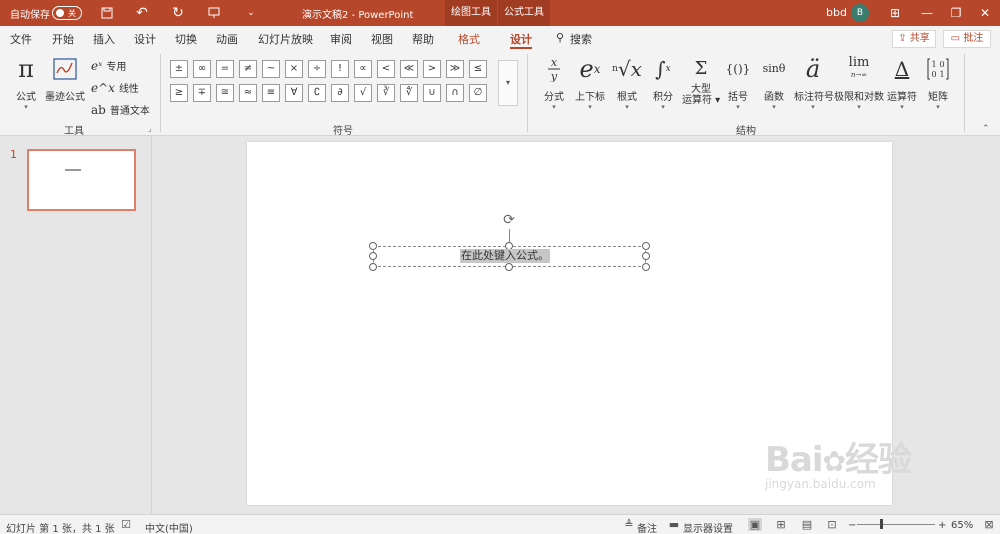 The width and height of the screenshot is (1000, 534). Describe the element at coordinates (340, 69) in the screenshot. I see `symbol-button: !` at that location.